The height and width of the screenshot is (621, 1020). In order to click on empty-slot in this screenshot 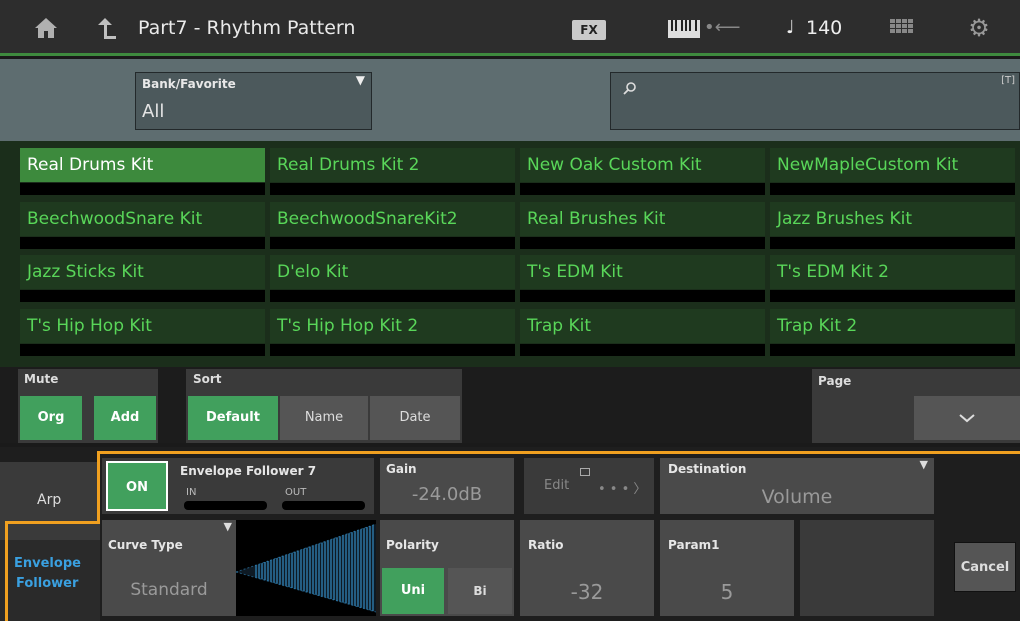, I will do `click(867, 568)`.